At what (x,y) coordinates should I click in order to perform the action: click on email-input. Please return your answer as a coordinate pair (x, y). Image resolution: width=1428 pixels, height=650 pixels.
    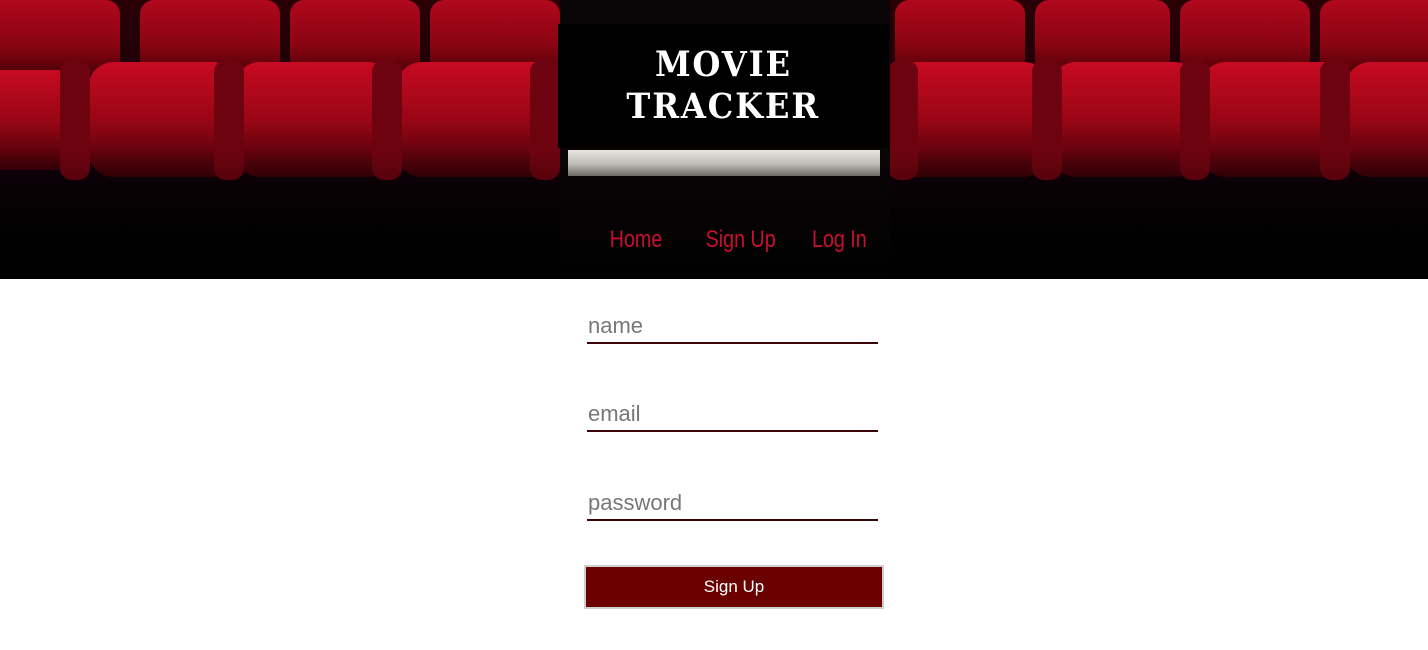
    Looking at the image, I should click on (732, 410).